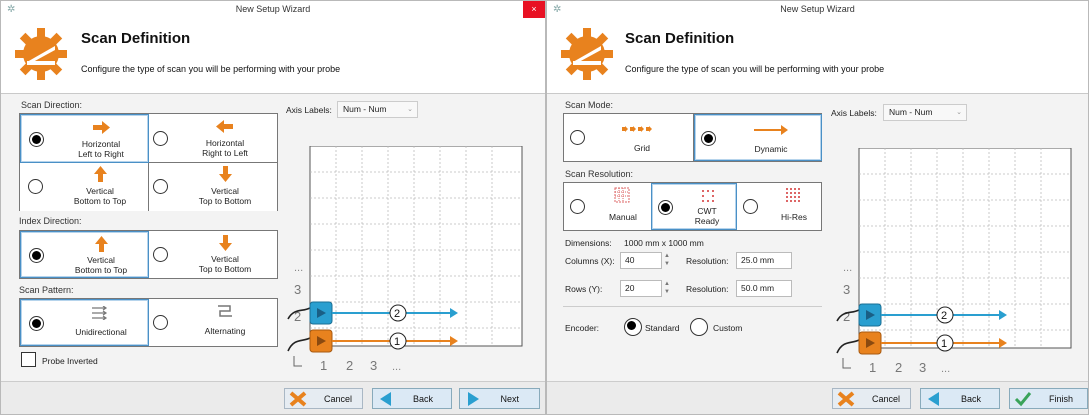  What do you see at coordinates (898, 367) in the screenshot?
I see `column-label: 2` at bounding box center [898, 367].